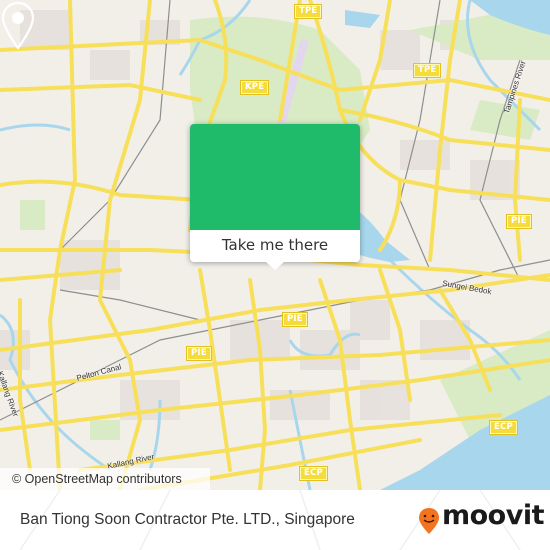 This screenshot has height=550, width=550. I want to click on take-me-there-button: Take me there, so click(275, 246).